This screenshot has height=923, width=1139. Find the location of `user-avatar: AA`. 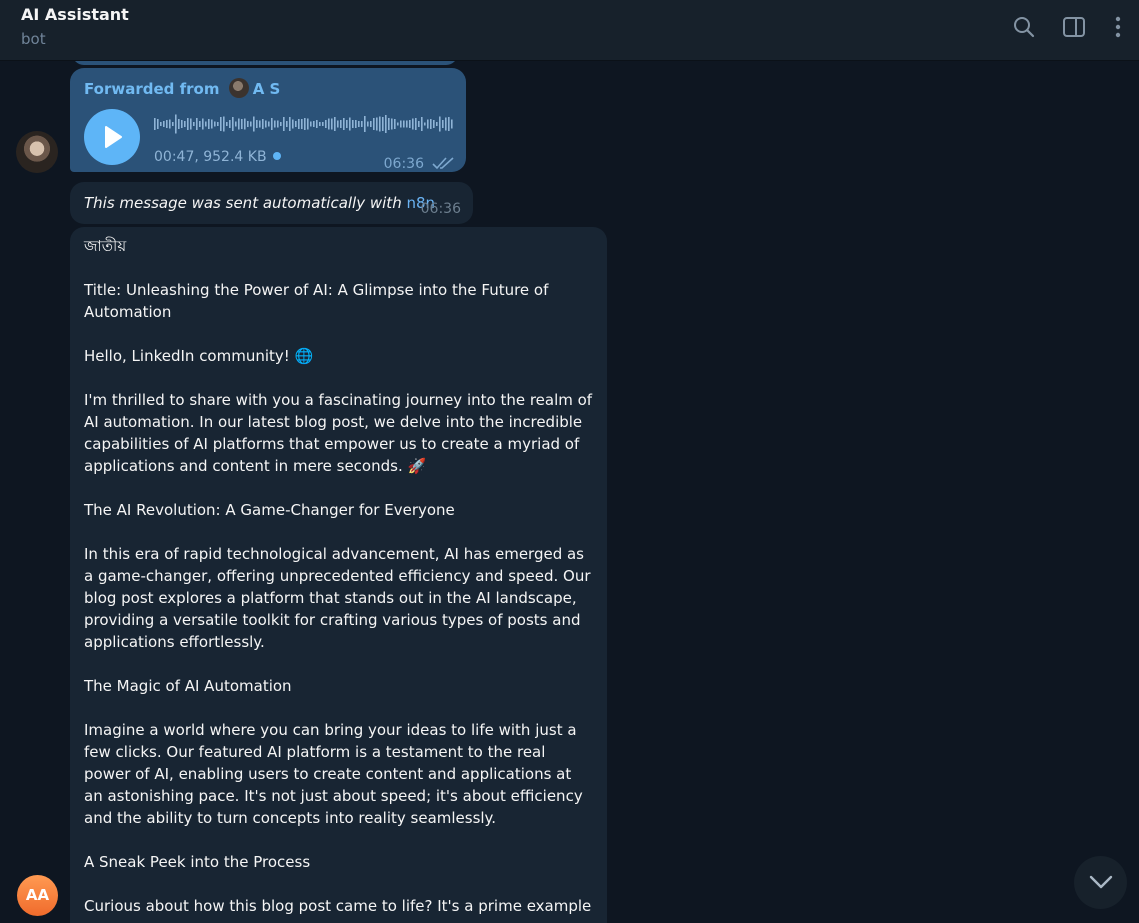

user-avatar: AA is located at coordinates (37, 895).